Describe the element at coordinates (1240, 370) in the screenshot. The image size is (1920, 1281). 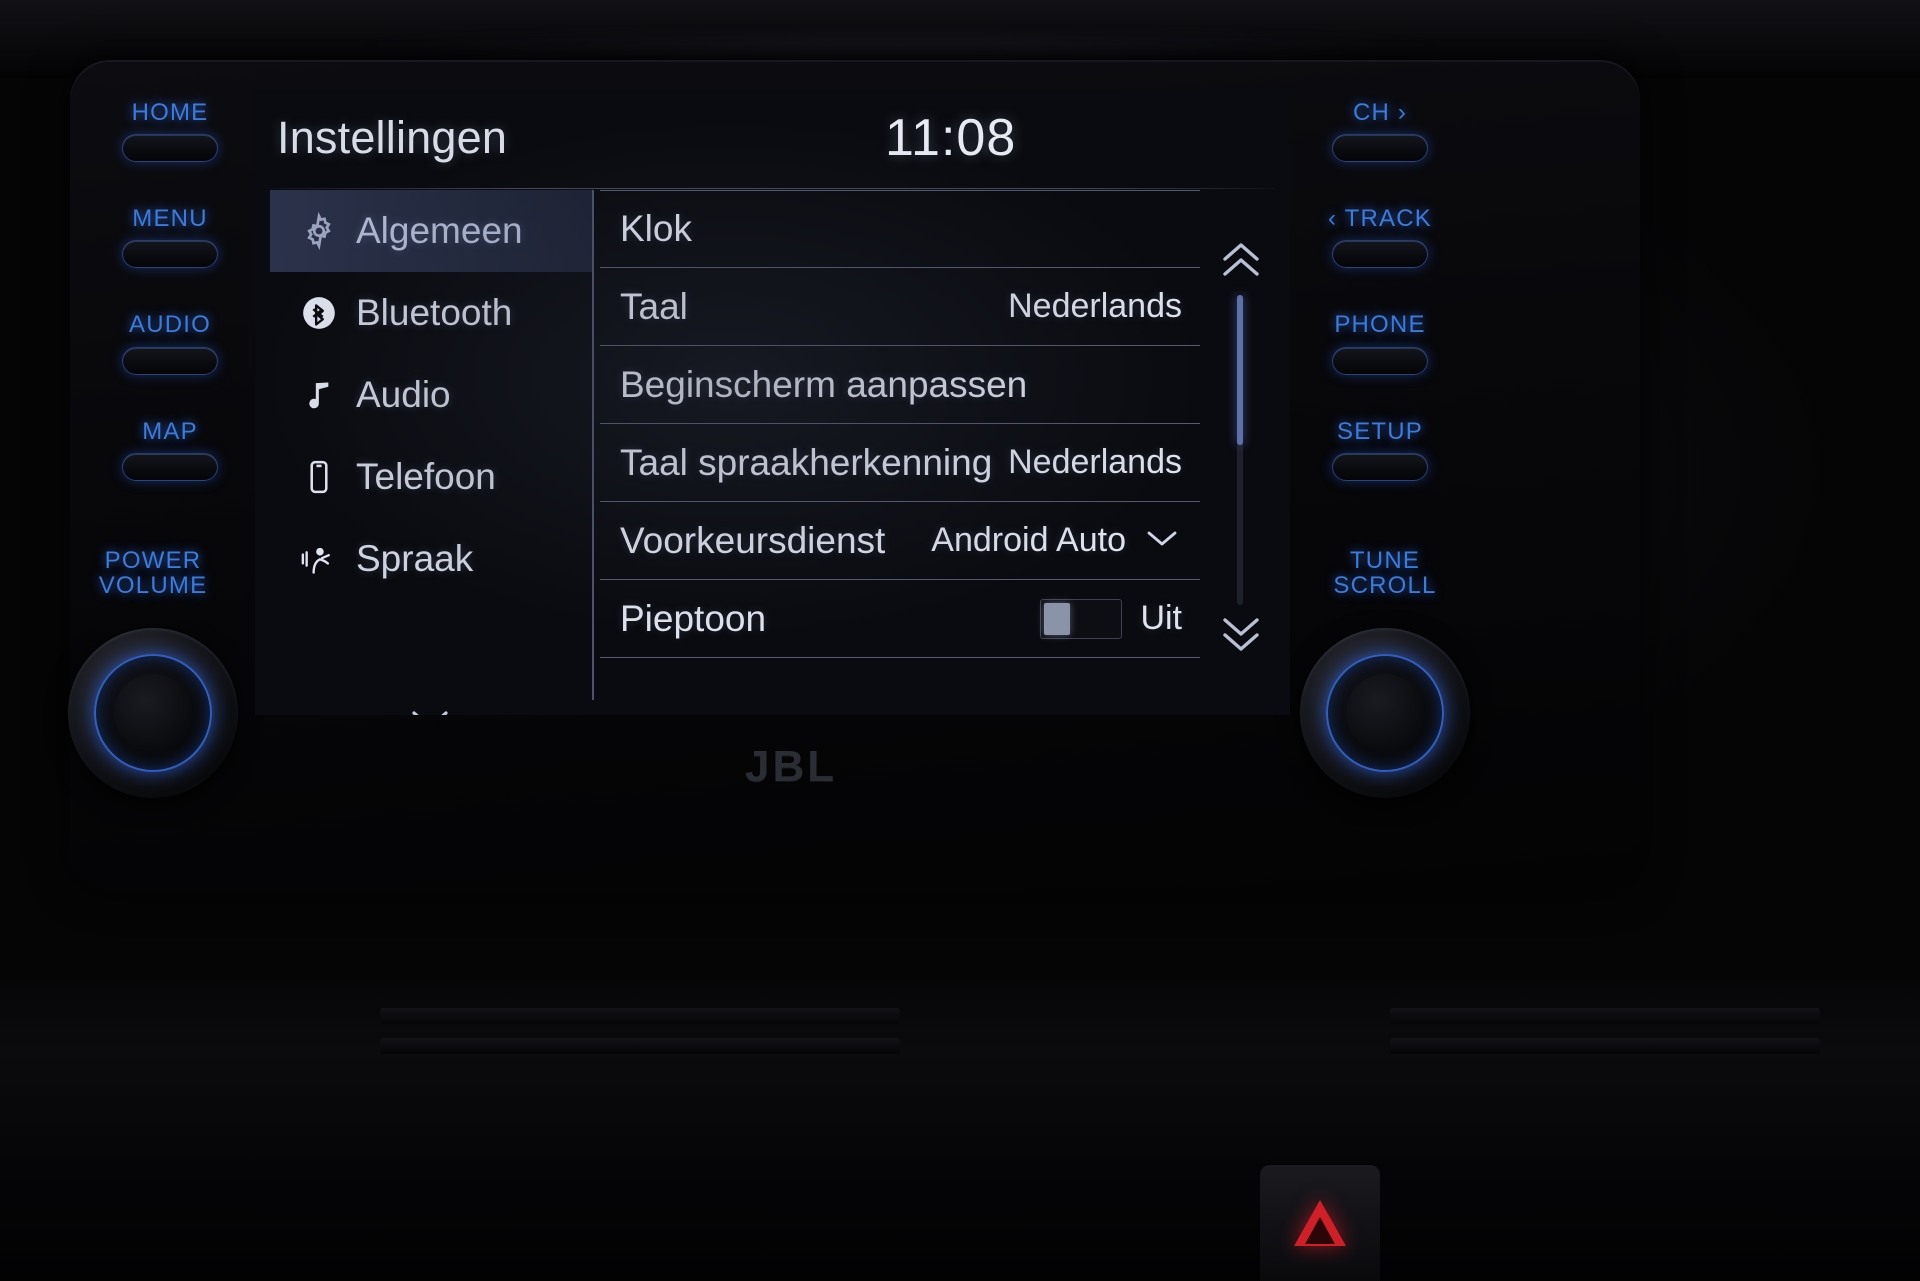
I see `list-scrollbar-thumb` at that location.